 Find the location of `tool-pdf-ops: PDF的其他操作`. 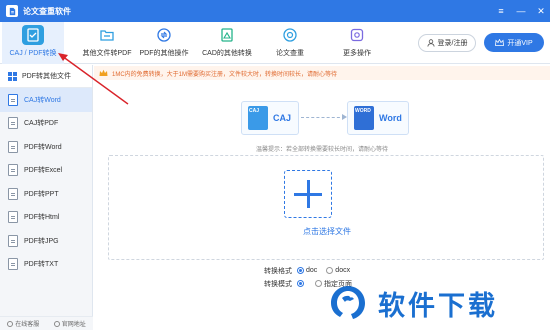

tool-pdf-ops: PDF的其他操作 is located at coordinates (164, 43).